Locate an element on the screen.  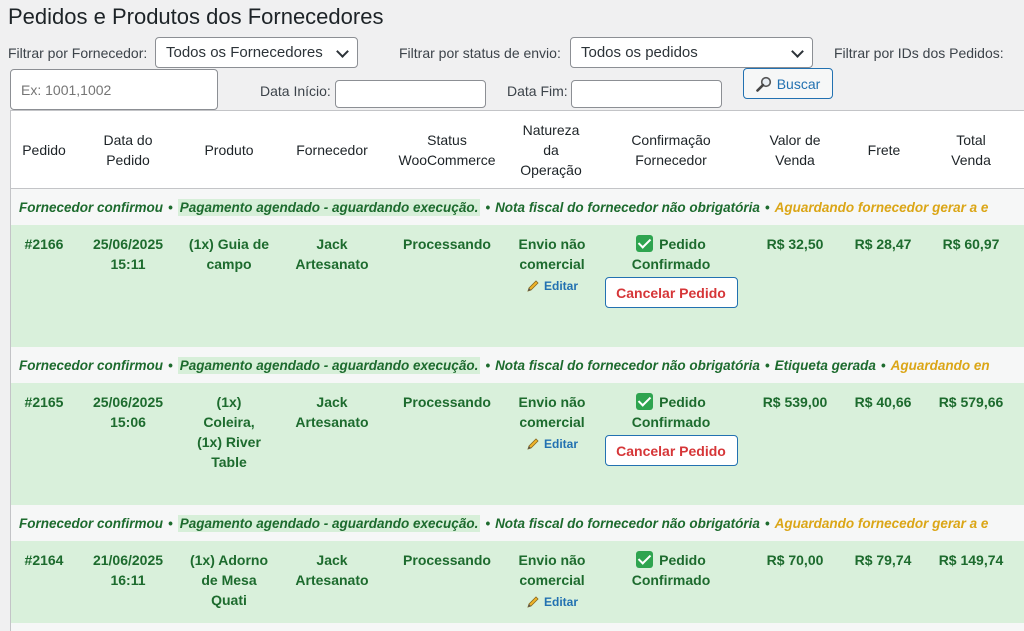
supplier-filter-select: Todos os Fornecedores is located at coordinates (256, 52).